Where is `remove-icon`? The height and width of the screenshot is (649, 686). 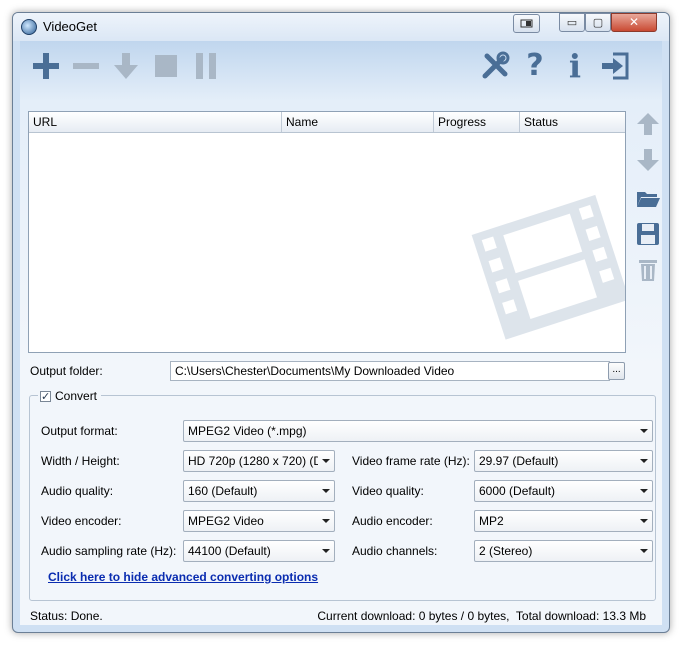 remove-icon is located at coordinates (86, 66).